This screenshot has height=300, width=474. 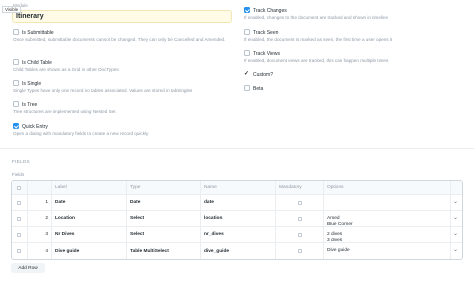 I want to click on row-number: 1, so click(x=46, y=202).